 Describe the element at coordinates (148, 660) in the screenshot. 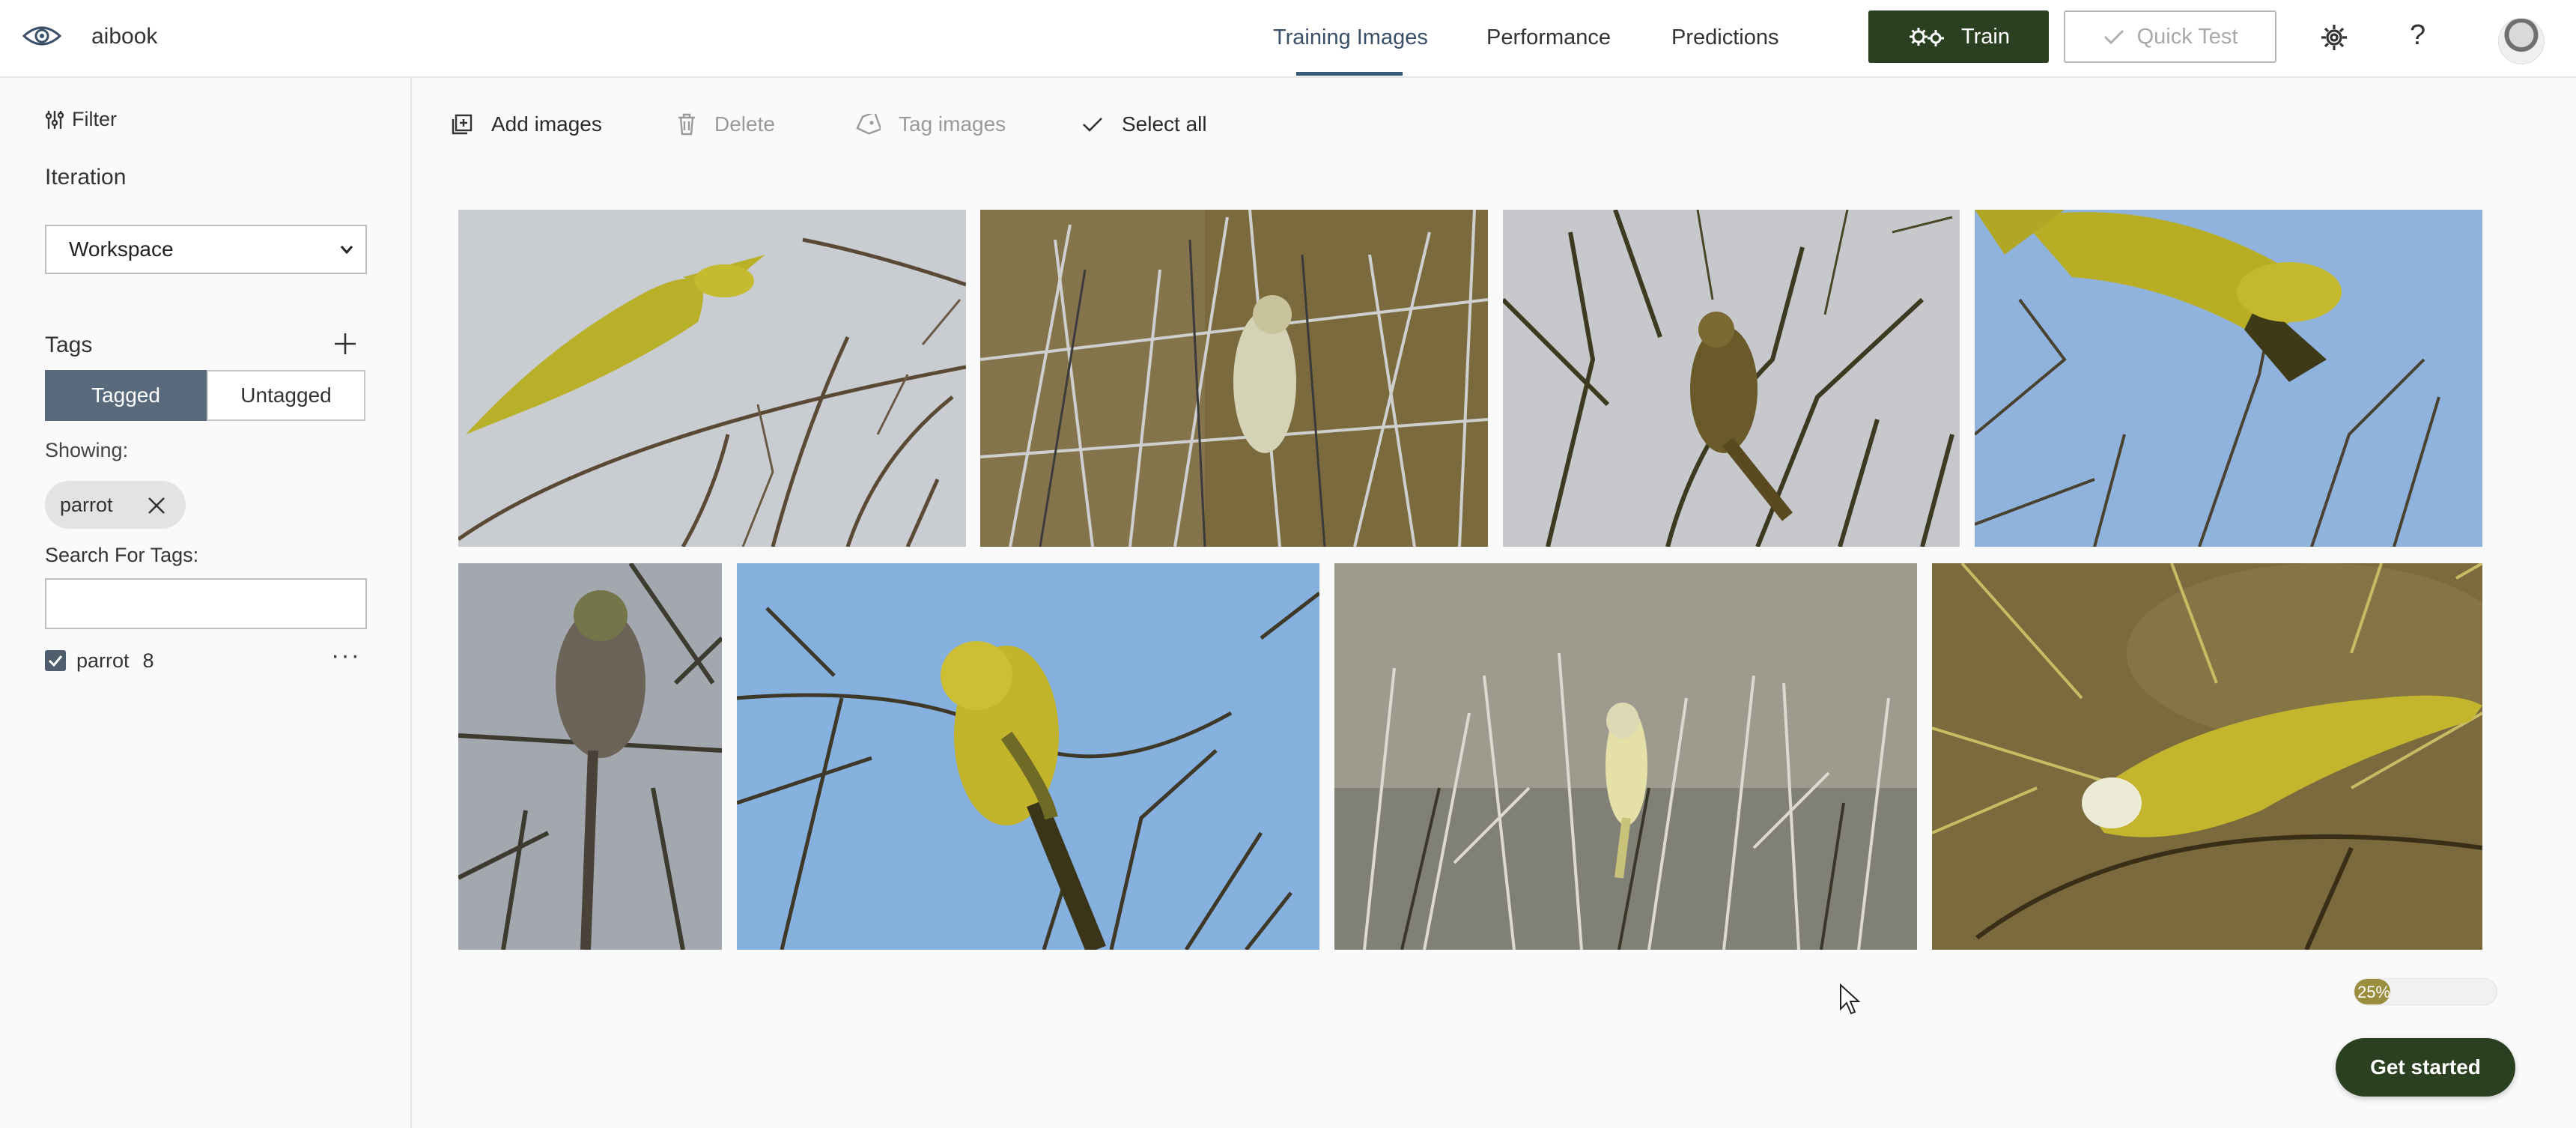

I see `tag-count: 8` at that location.